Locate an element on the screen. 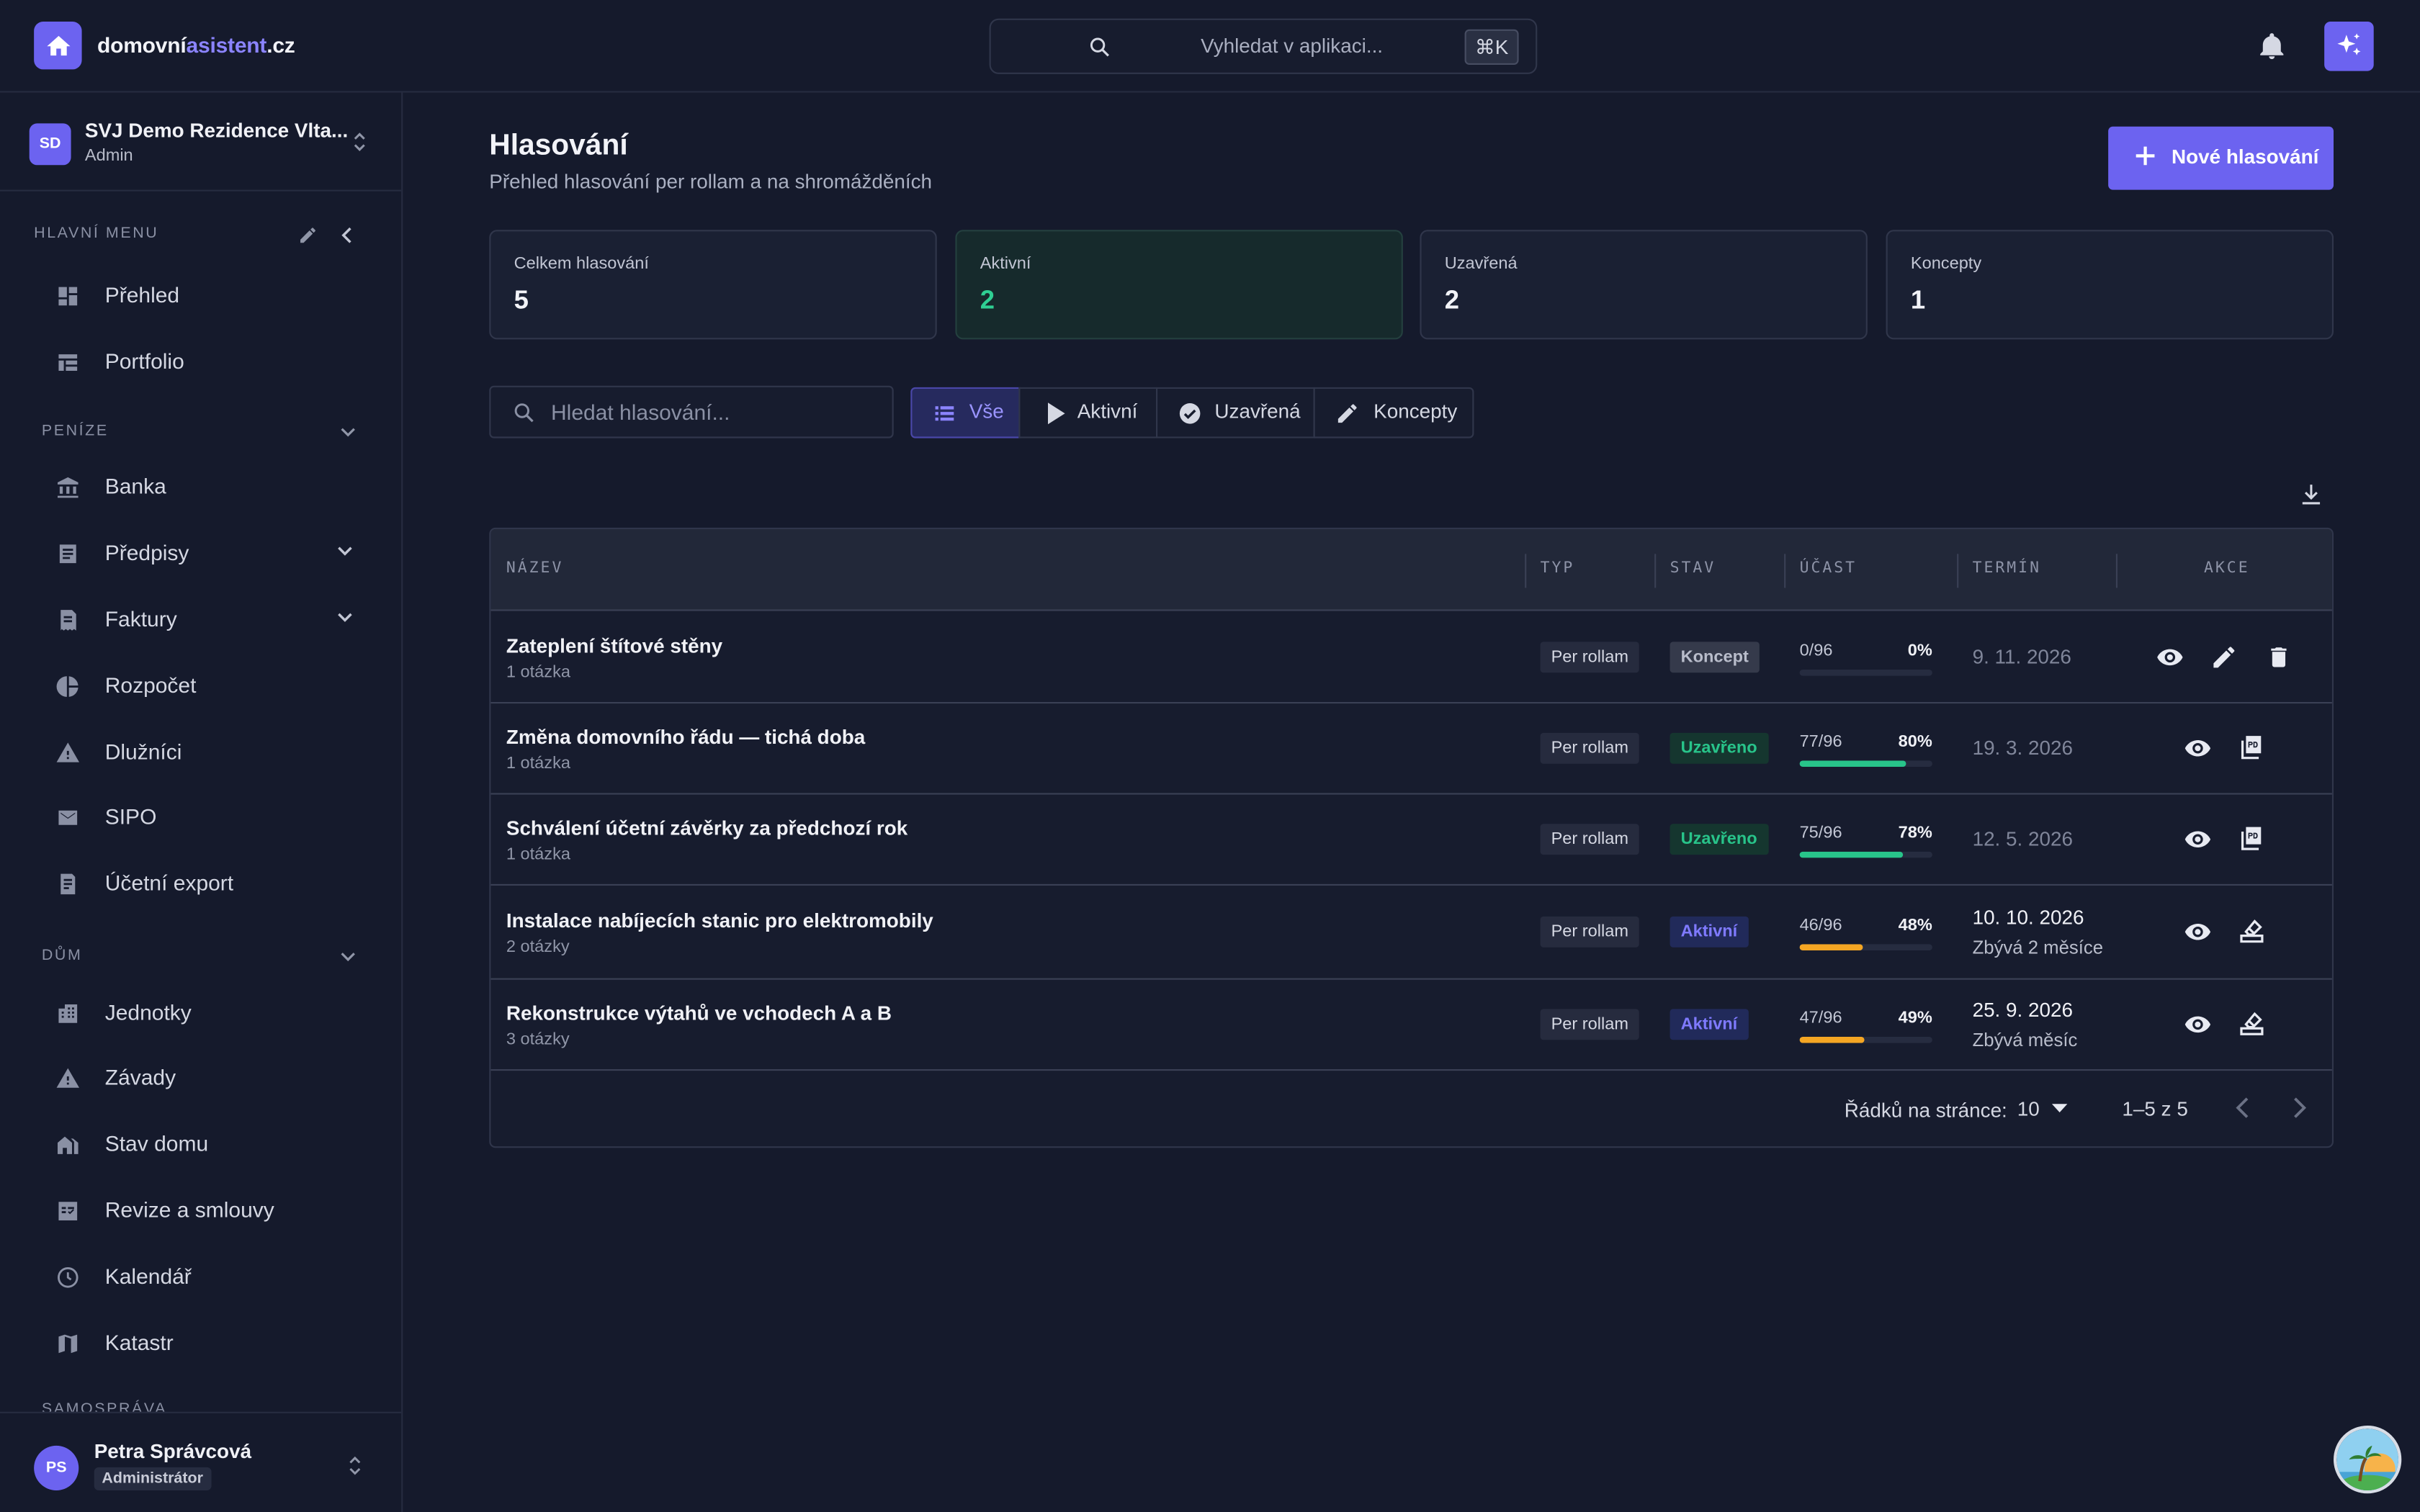  sidebar-item-predpisy: Předpisy is located at coordinates (205, 554).